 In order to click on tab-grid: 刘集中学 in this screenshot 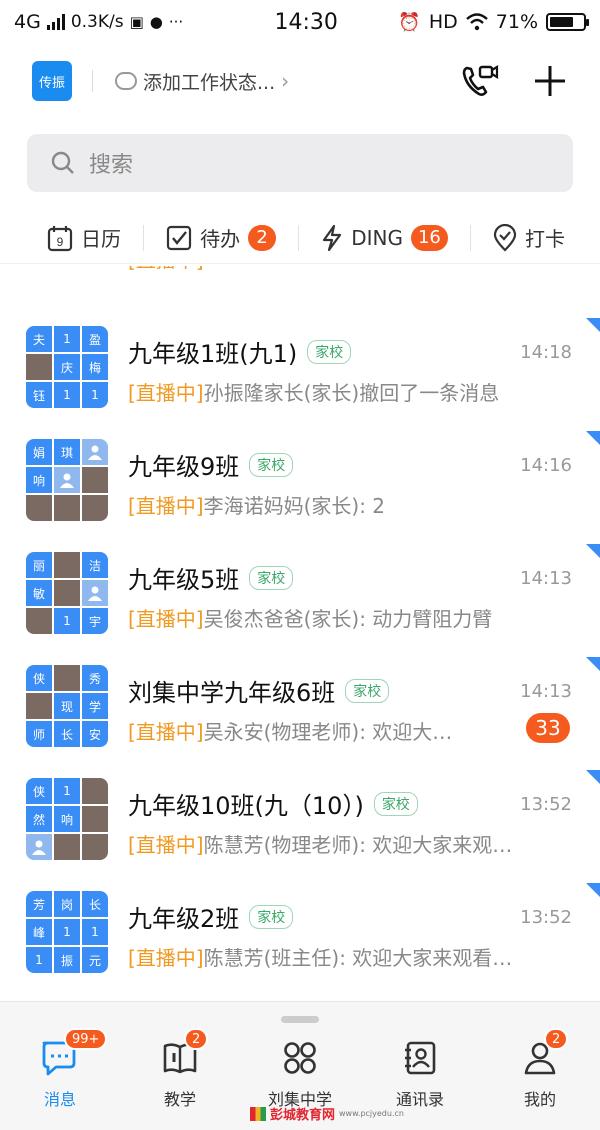, I will do `click(300, 1074)`.